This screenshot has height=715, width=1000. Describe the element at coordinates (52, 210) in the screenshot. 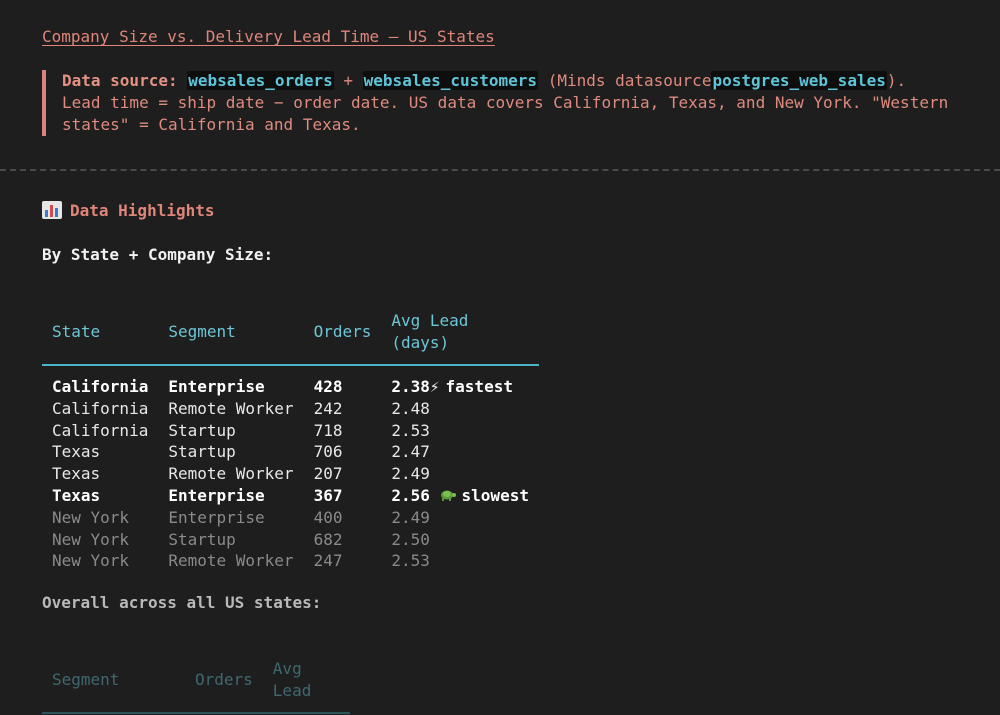

I see `bar-chart-icon` at that location.